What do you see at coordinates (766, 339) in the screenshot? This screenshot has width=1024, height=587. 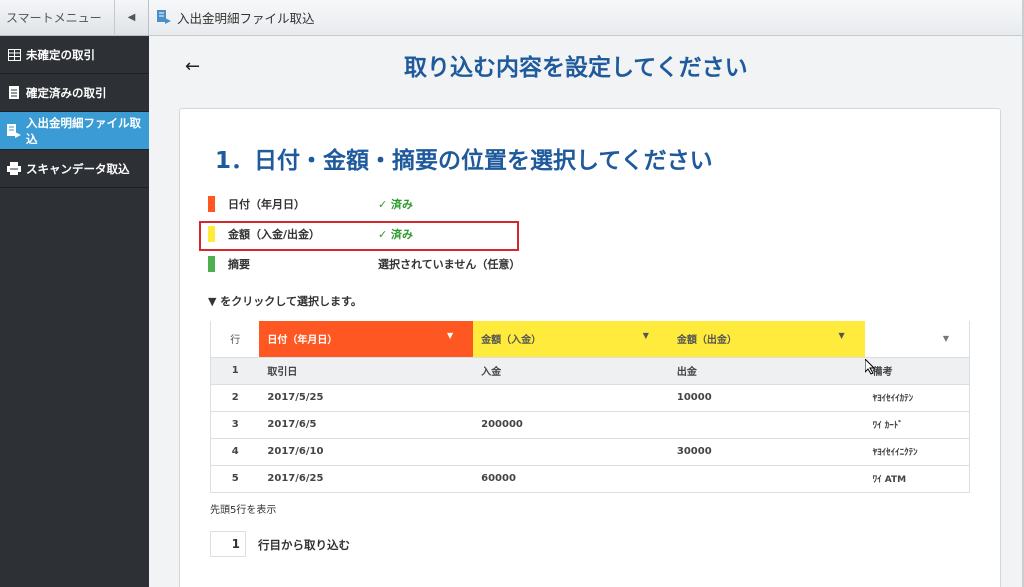 I see `column-select-withdrawal: 金額（出金） ▼` at bounding box center [766, 339].